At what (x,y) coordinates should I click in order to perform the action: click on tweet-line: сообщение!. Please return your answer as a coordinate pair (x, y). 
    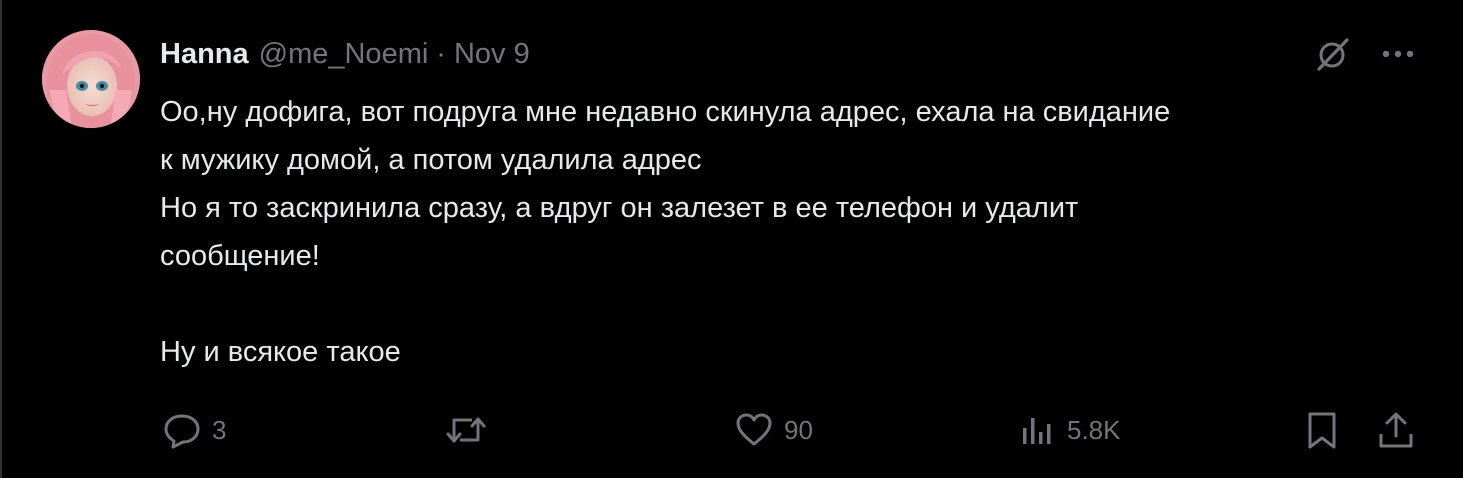
    Looking at the image, I should click on (240, 256).